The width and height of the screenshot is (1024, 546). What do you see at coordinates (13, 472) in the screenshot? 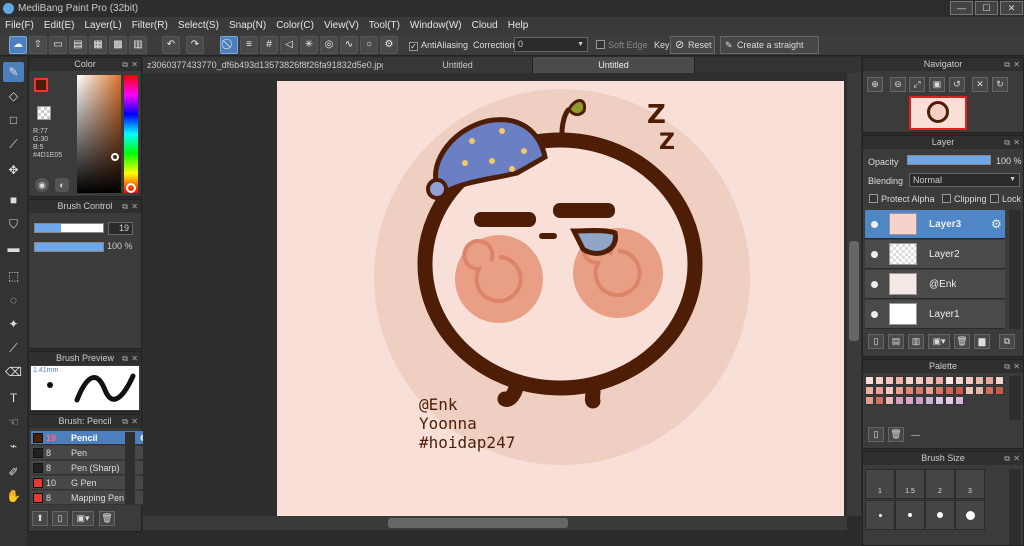
I see `eyedropper-tool-icon: ✐` at bounding box center [13, 472].